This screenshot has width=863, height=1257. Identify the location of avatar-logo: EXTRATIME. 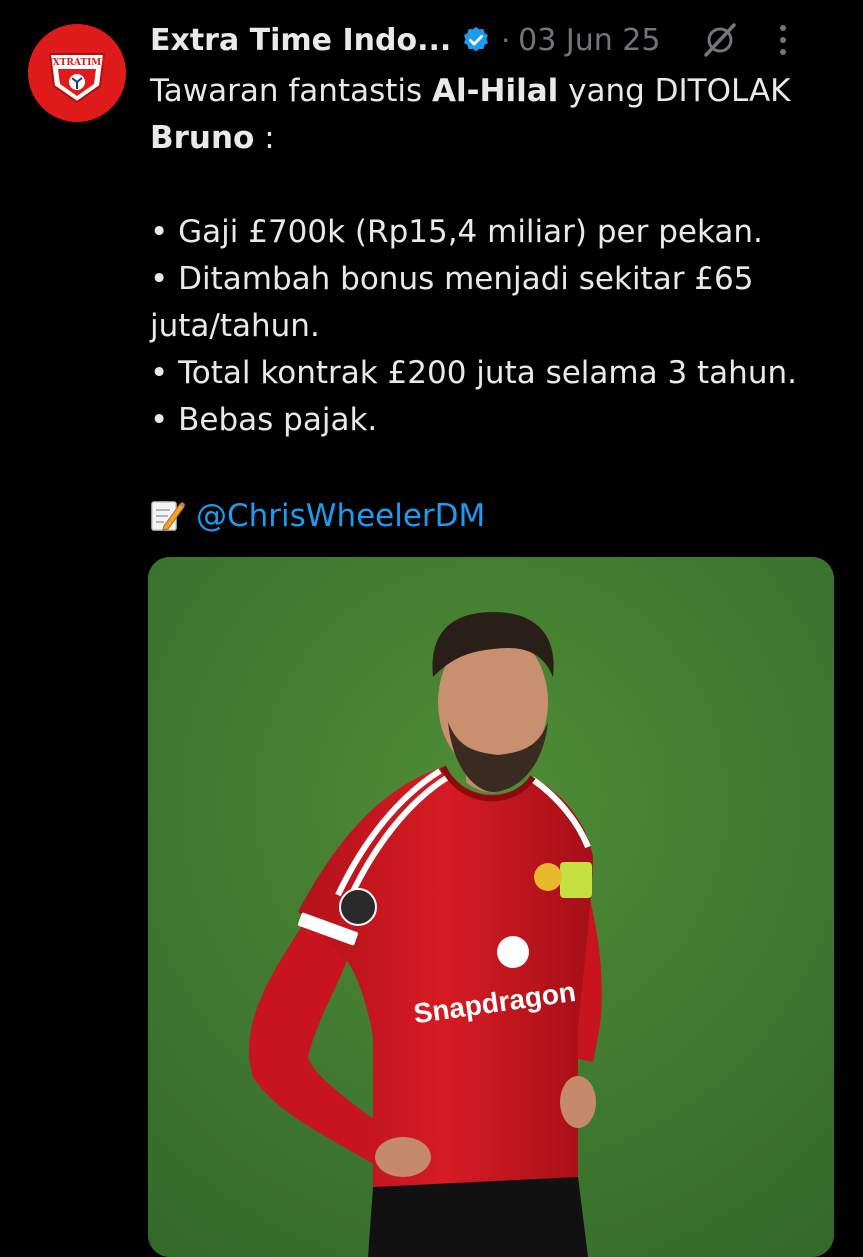
(77, 73).